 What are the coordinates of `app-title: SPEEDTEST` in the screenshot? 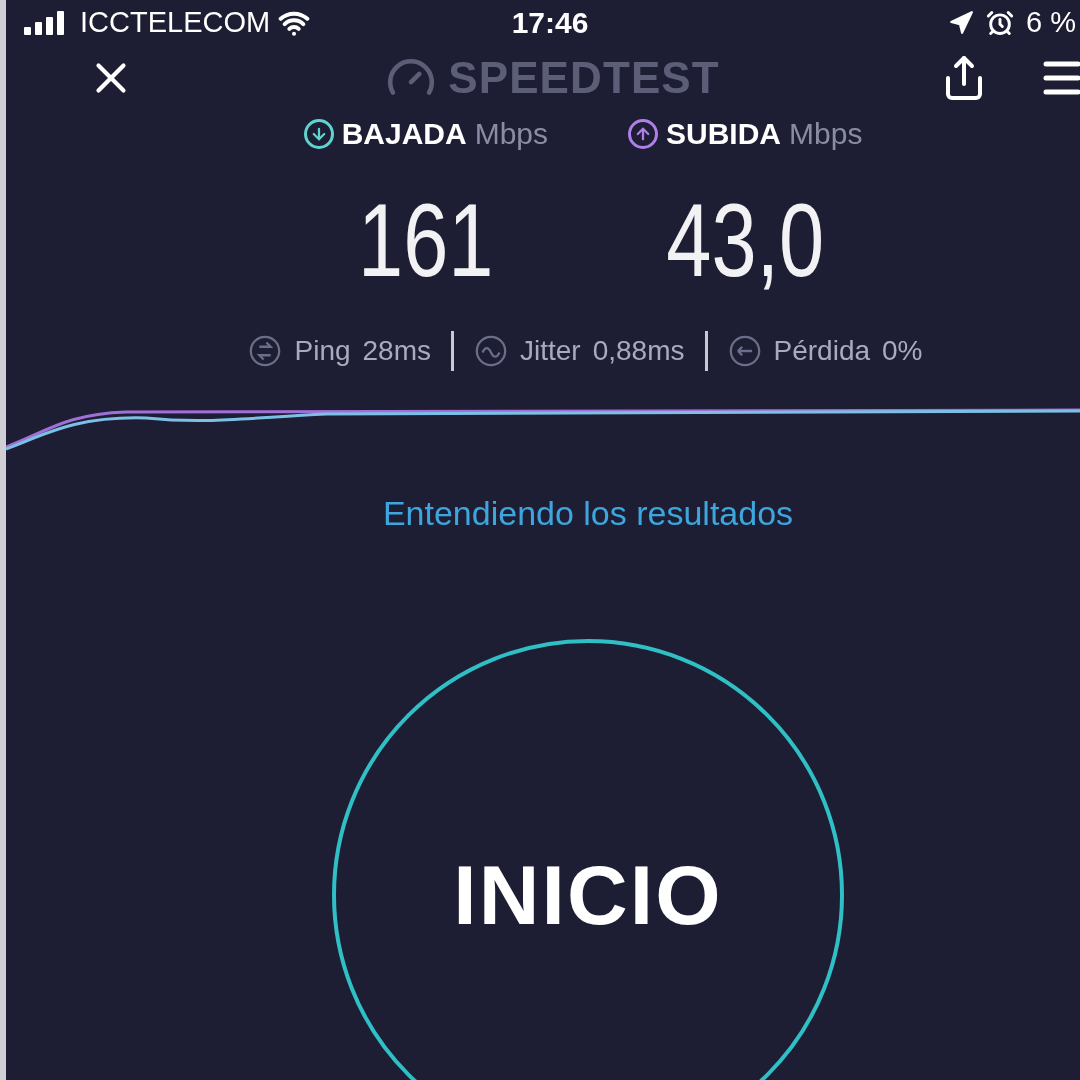 It's located at (584, 78).